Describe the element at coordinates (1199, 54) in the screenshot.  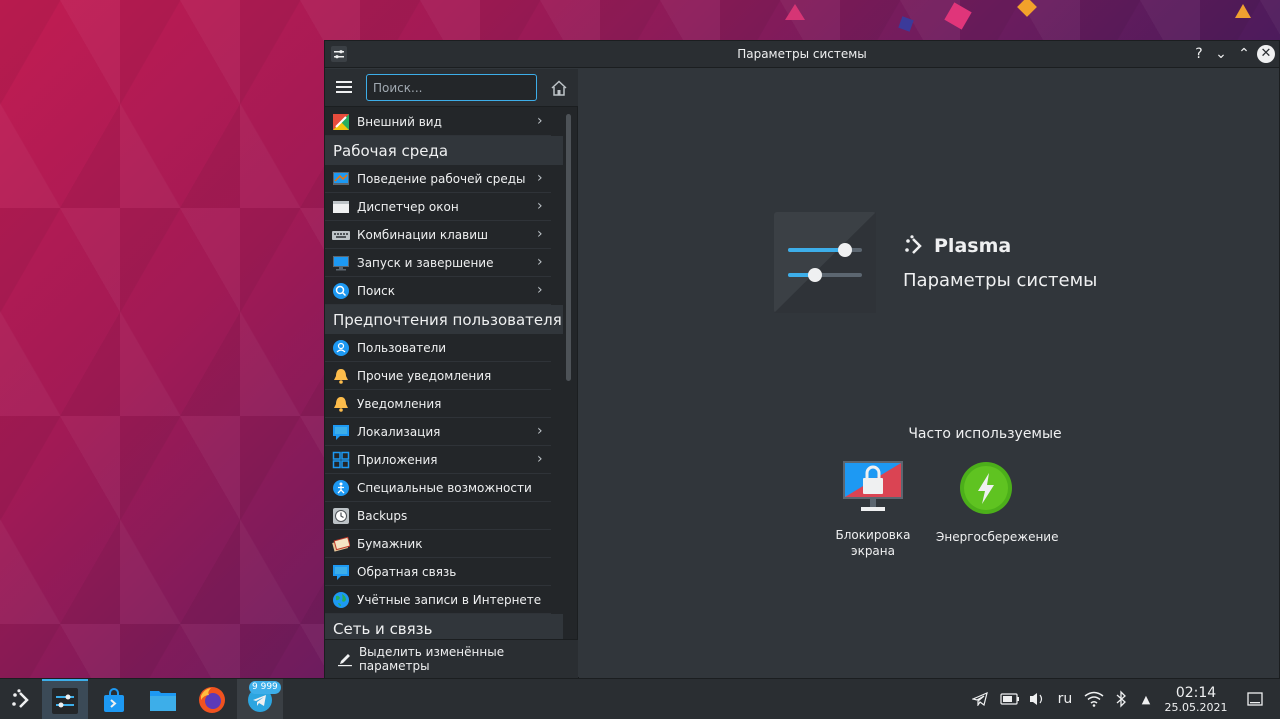
I see `help-button: ?` at that location.